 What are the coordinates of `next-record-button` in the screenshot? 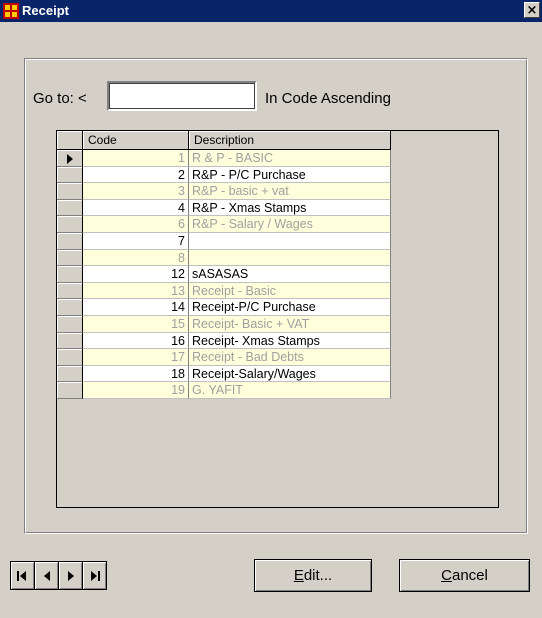 It's located at (70, 575).